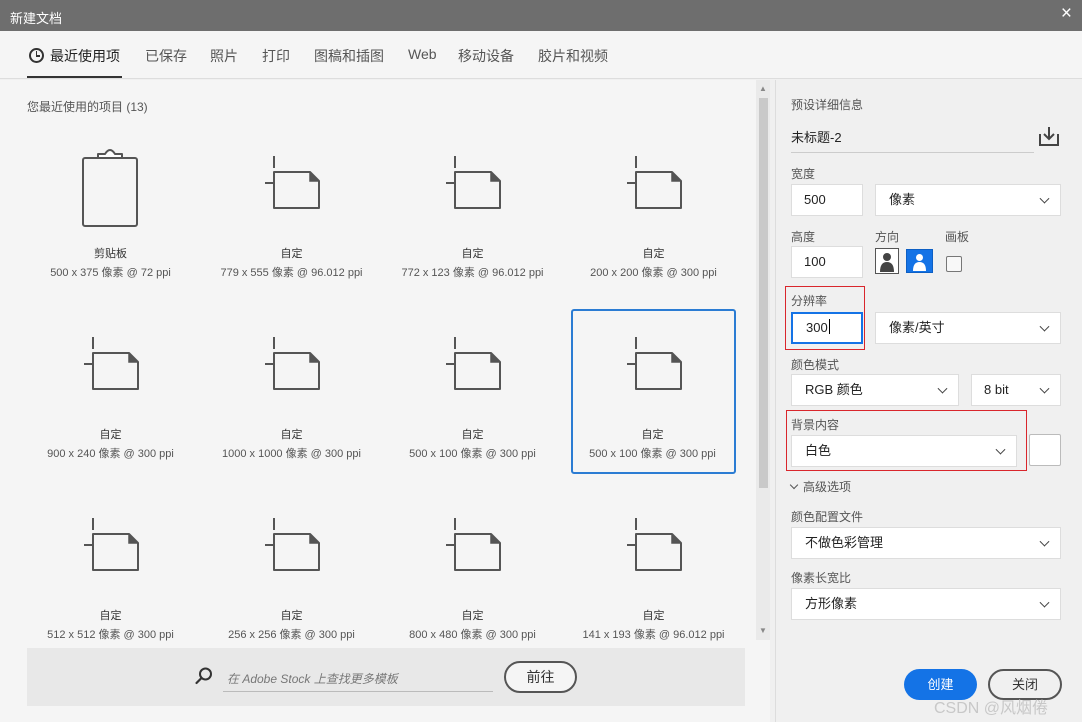  Describe the element at coordinates (803, 237) in the screenshot. I see `height-label: 高度` at that location.